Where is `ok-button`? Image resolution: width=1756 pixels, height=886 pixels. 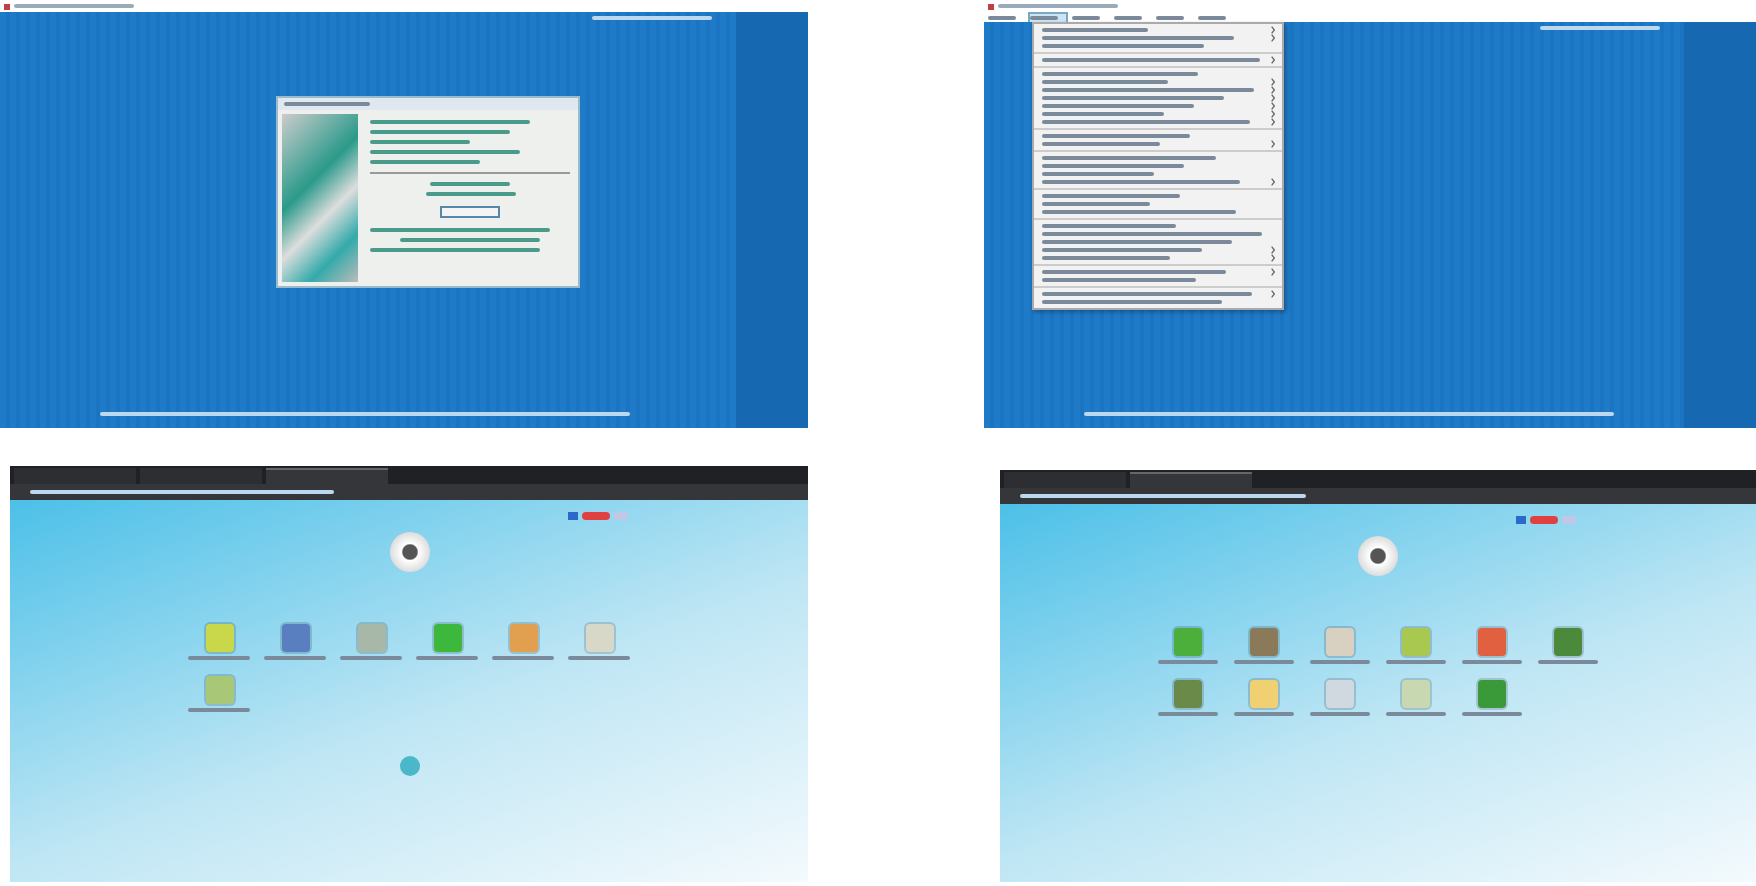
ok-button is located at coordinates (470, 212).